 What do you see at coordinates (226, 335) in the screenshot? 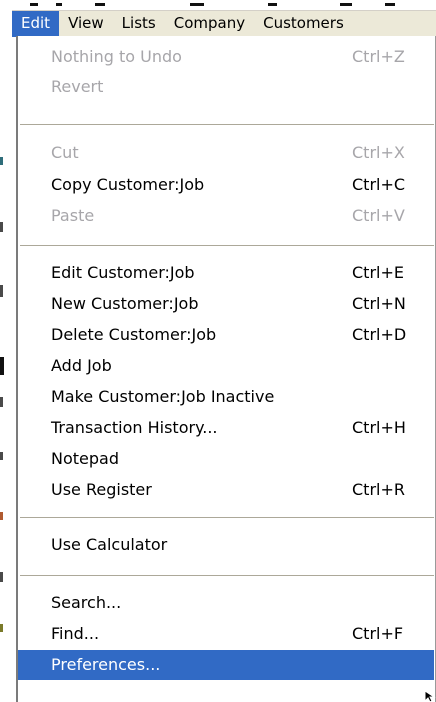
I see `menu-item-delete-customer-job: Delete Customer:Job Ctrl+D` at bounding box center [226, 335].